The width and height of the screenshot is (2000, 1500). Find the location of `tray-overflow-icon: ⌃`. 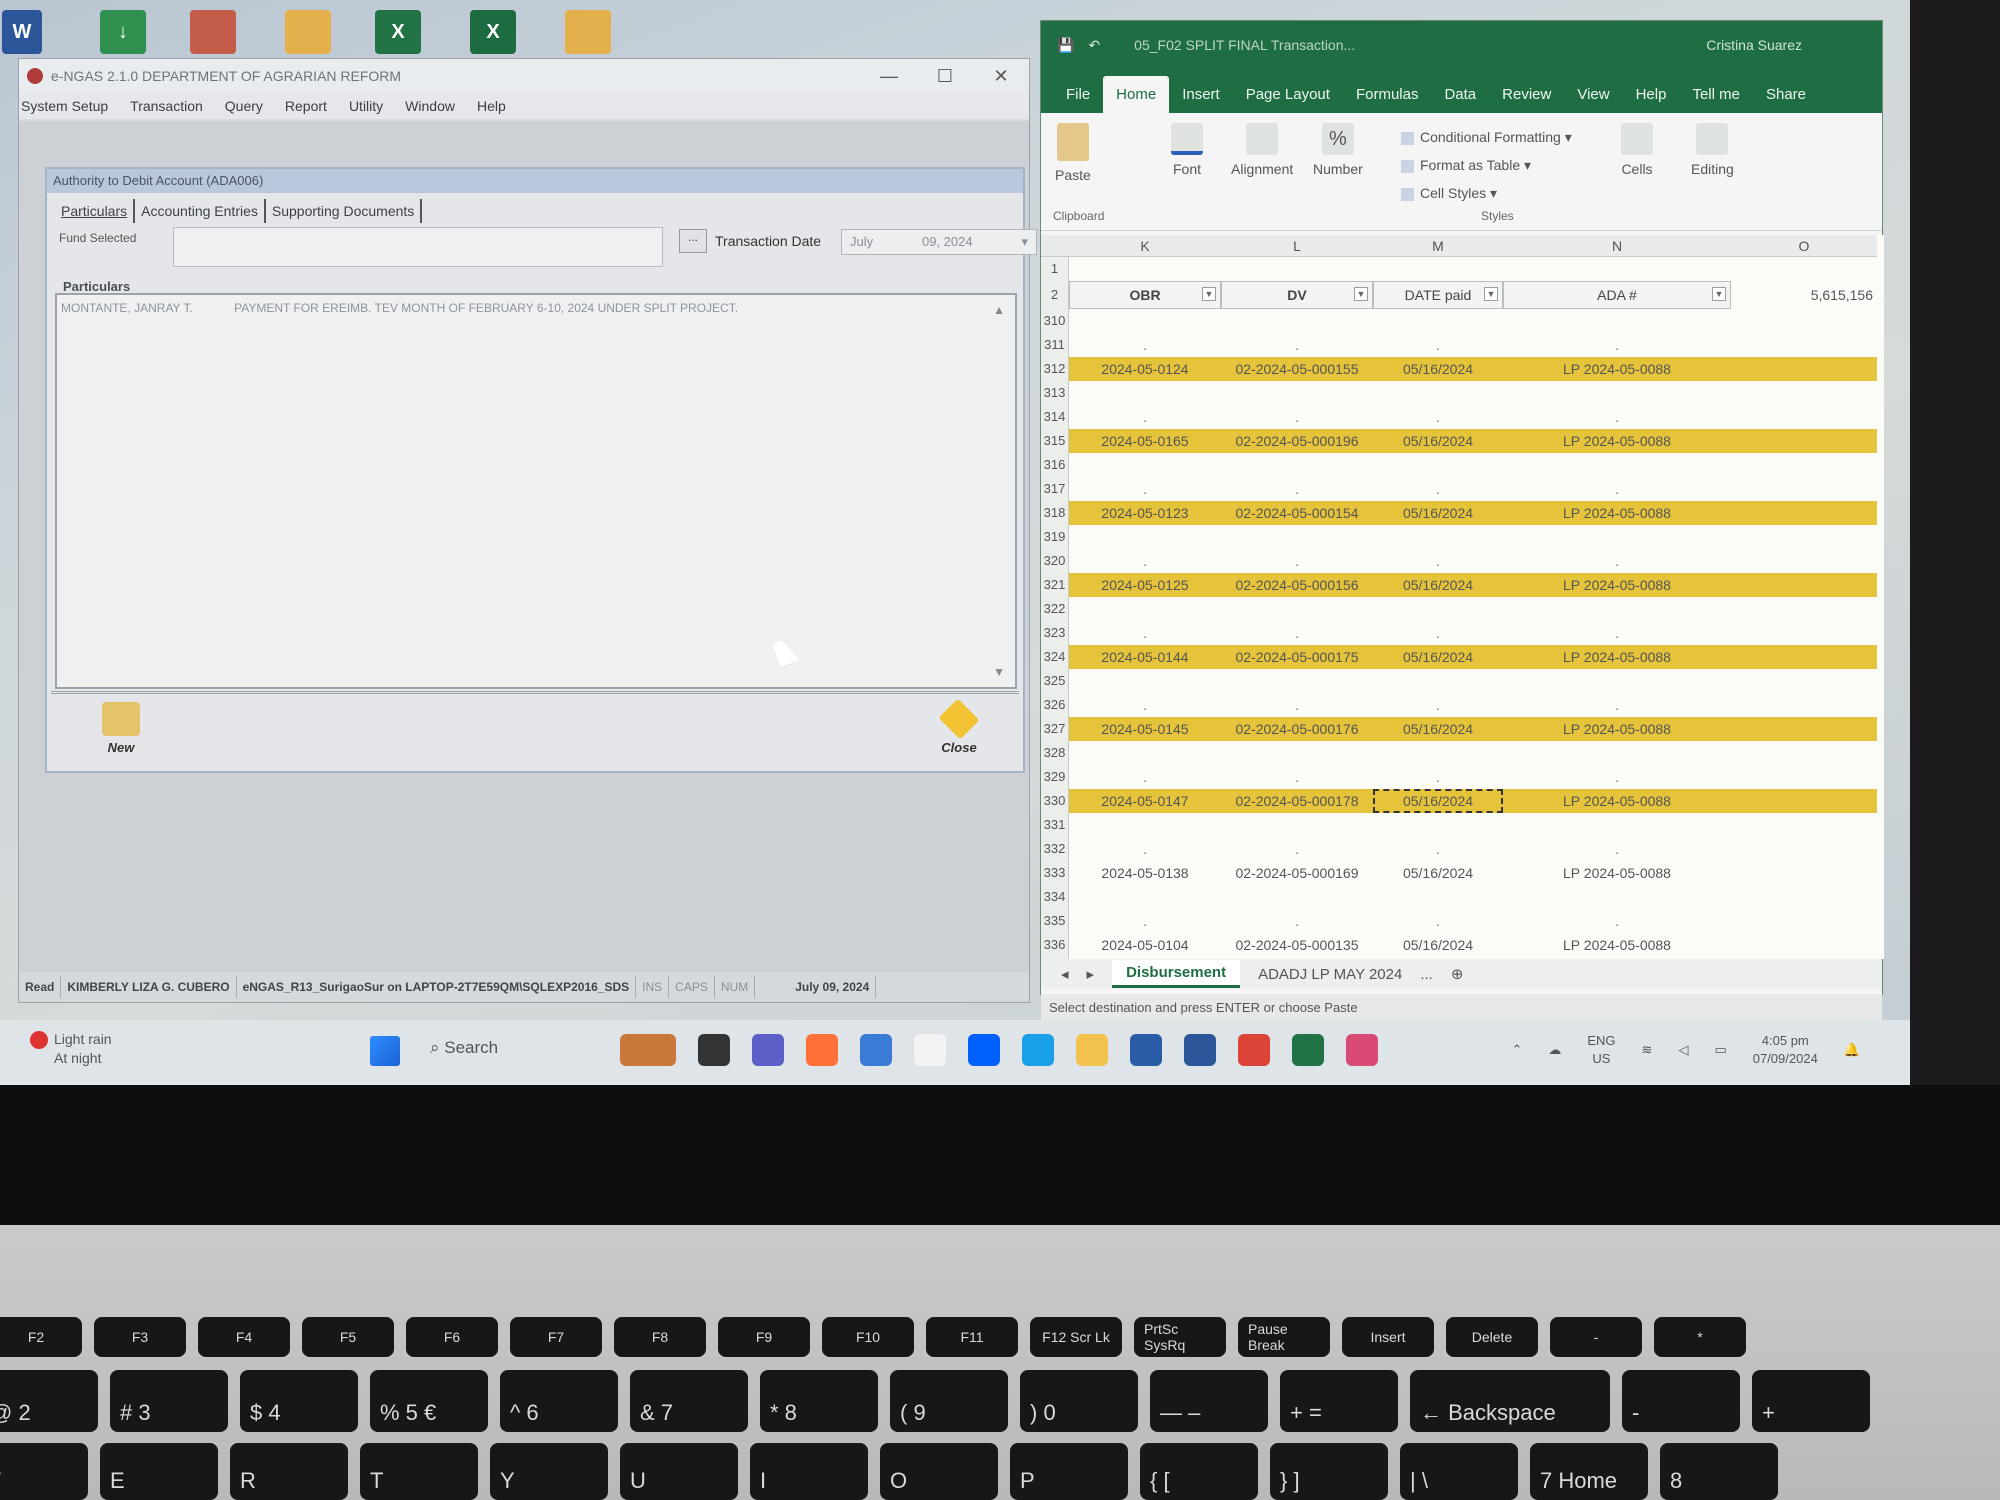

tray-overflow-icon: ⌃ is located at coordinates (1516, 1050).